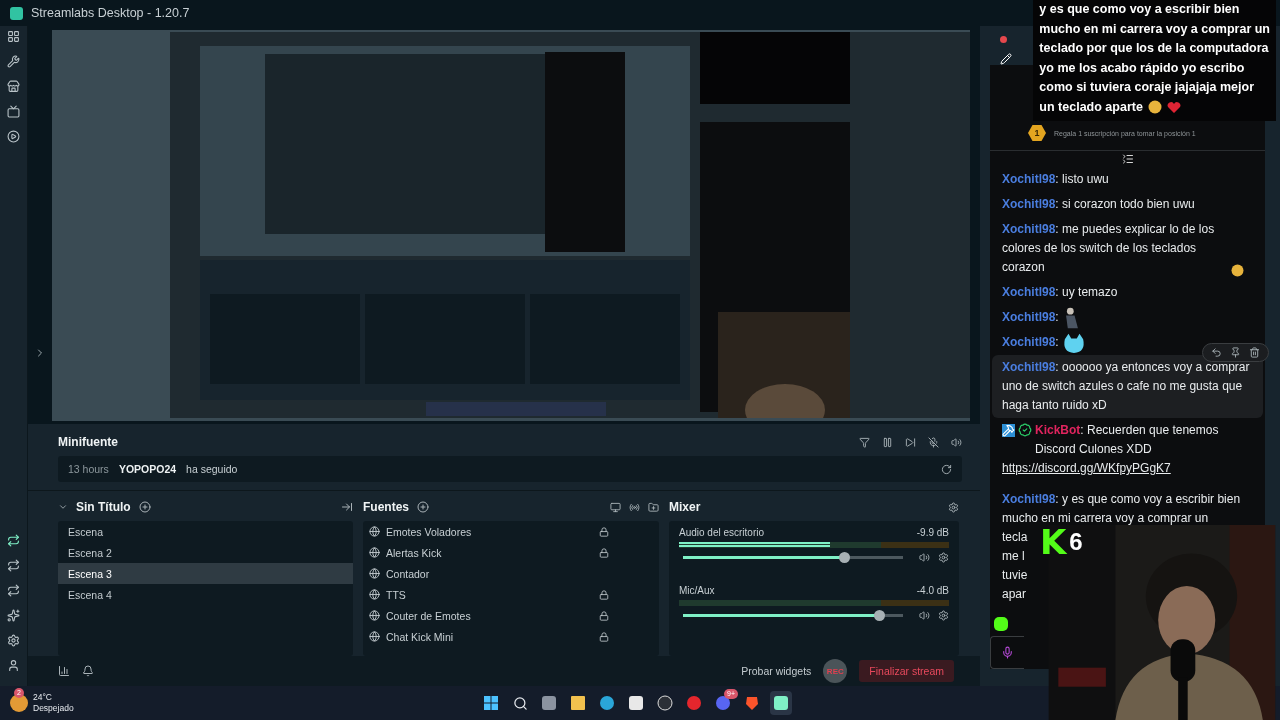 Image resolution: width=1280 pixels, height=720 pixels. Describe the element at coordinates (16, 13) in the screenshot. I see `app-logo` at that location.